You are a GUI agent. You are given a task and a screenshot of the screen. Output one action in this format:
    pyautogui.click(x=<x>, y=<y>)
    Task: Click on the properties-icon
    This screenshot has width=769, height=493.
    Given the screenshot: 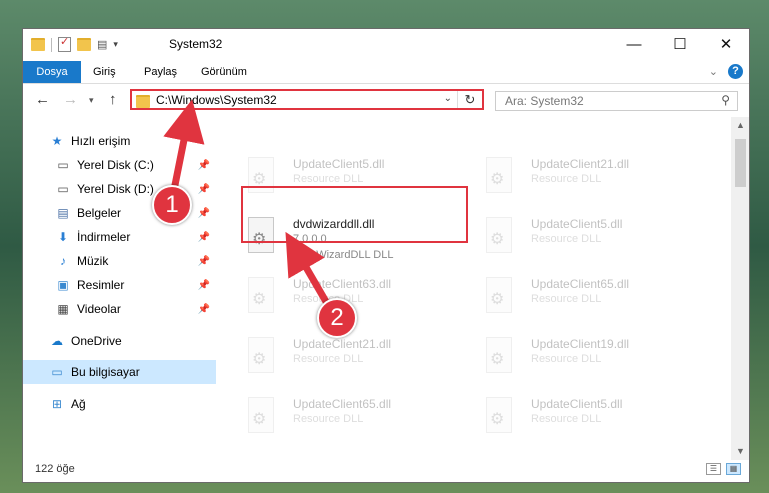 What is the action you would take?
    pyautogui.click(x=64, y=43)
    